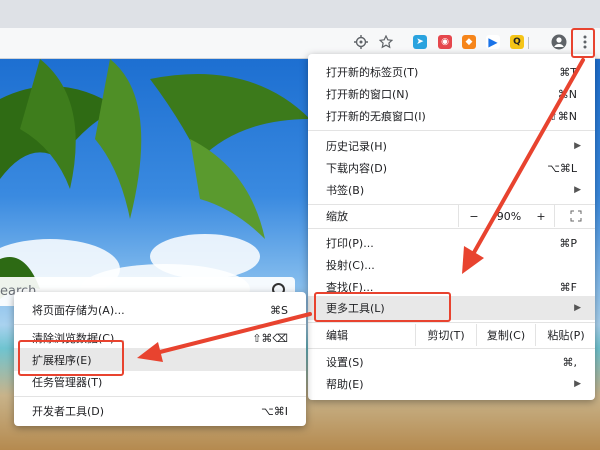 Image resolution: width=600 pixels, height=450 pixels. Describe the element at coordinates (71, 358) in the screenshot. I see `annotation-box-extensions` at that location.